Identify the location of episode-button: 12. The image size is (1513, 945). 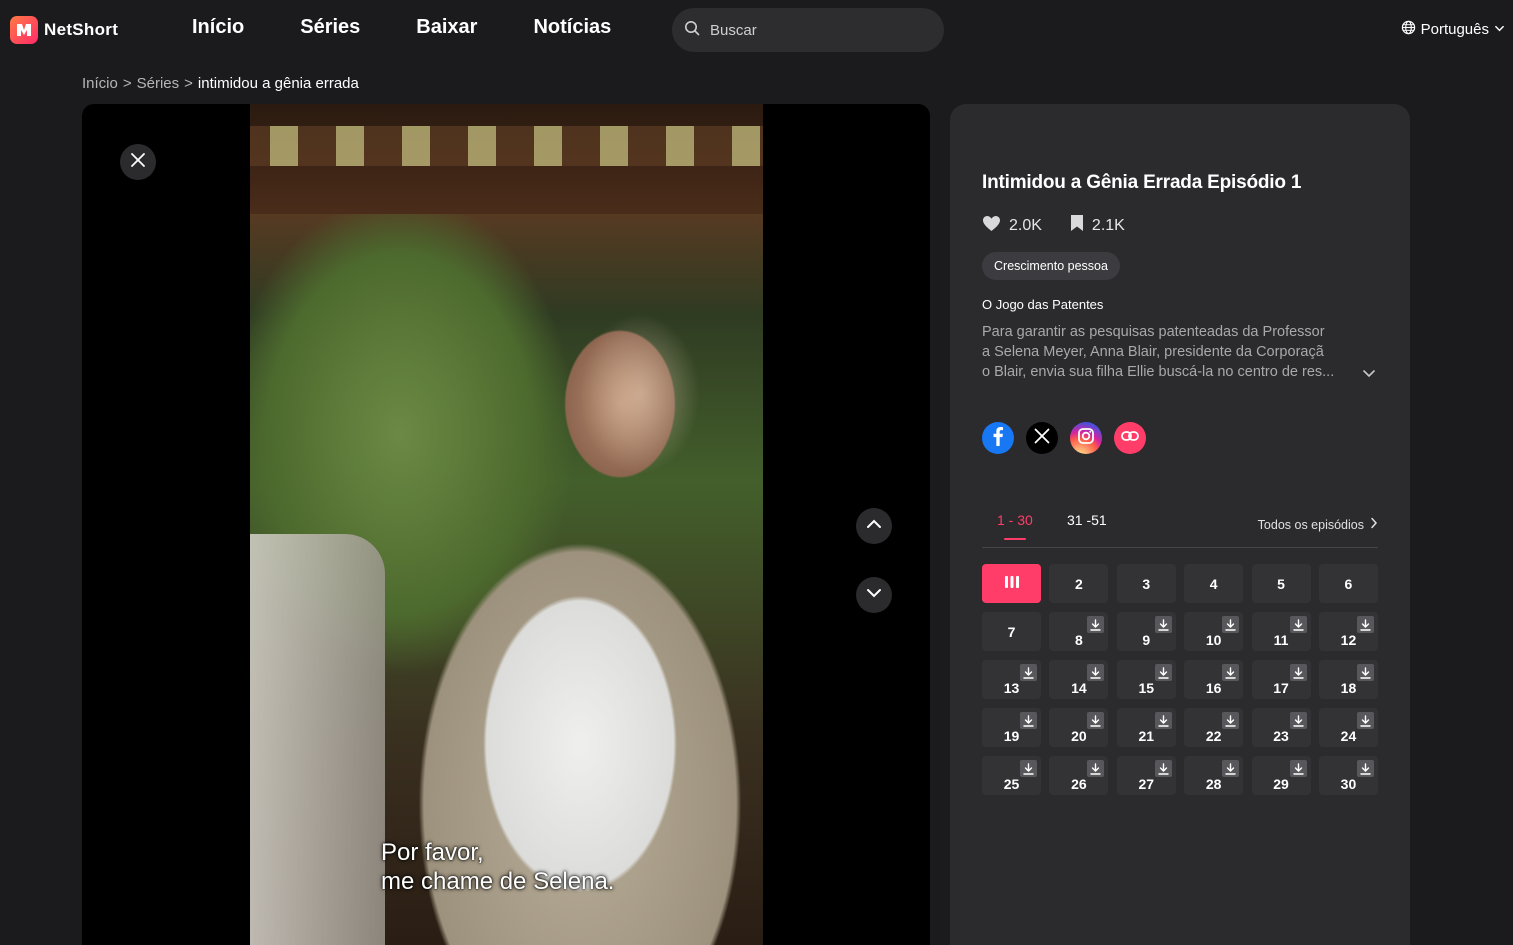
(1348, 631).